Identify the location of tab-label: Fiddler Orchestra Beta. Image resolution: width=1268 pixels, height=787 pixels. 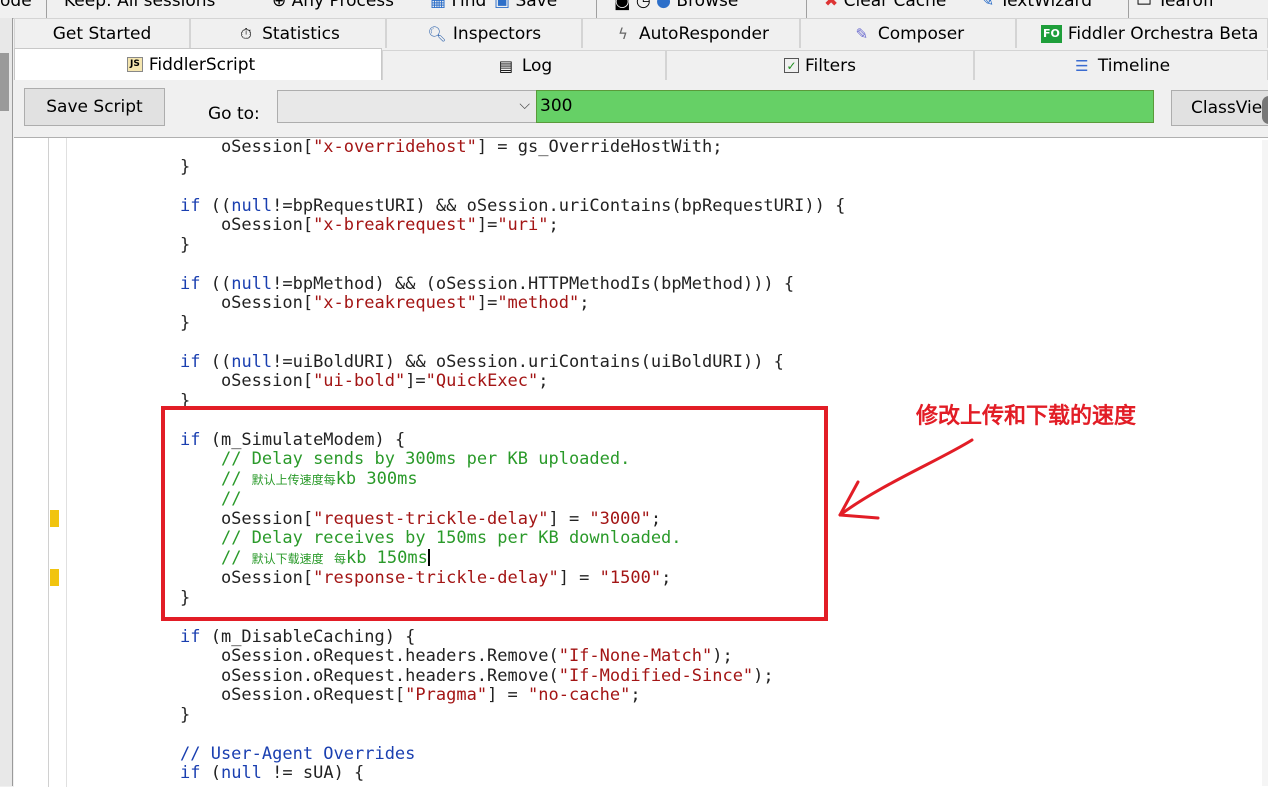
(1163, 33).